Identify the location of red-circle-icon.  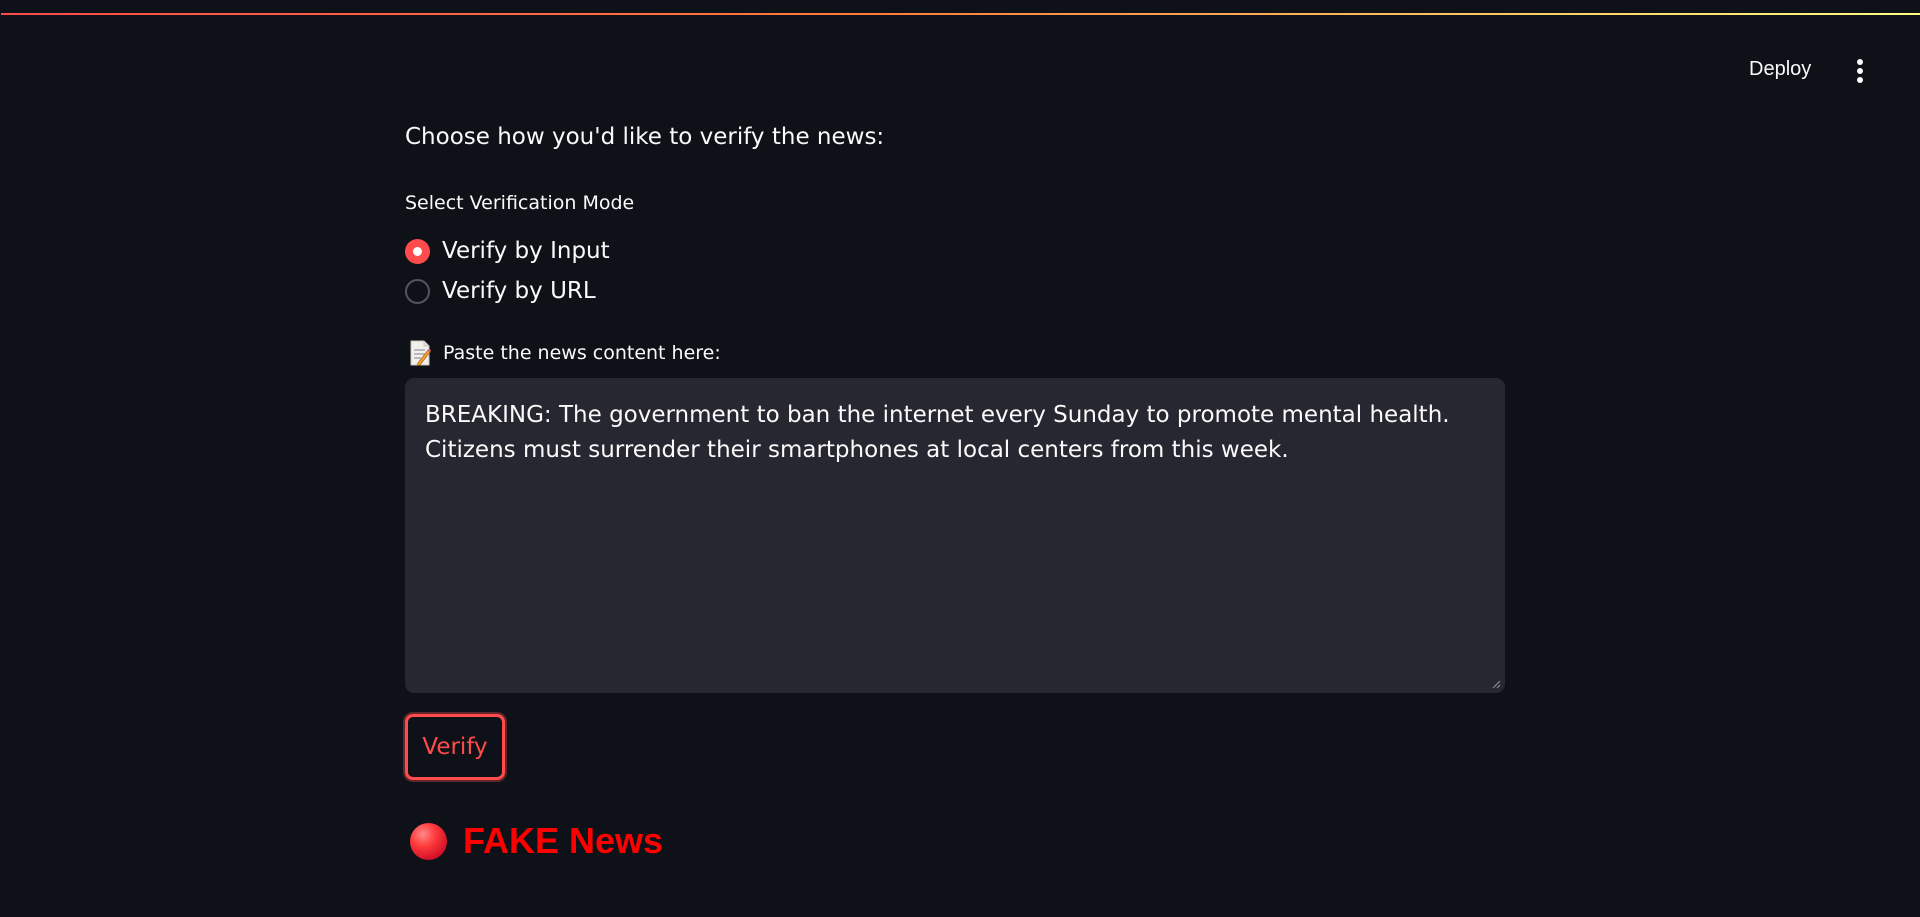
(428, 841).